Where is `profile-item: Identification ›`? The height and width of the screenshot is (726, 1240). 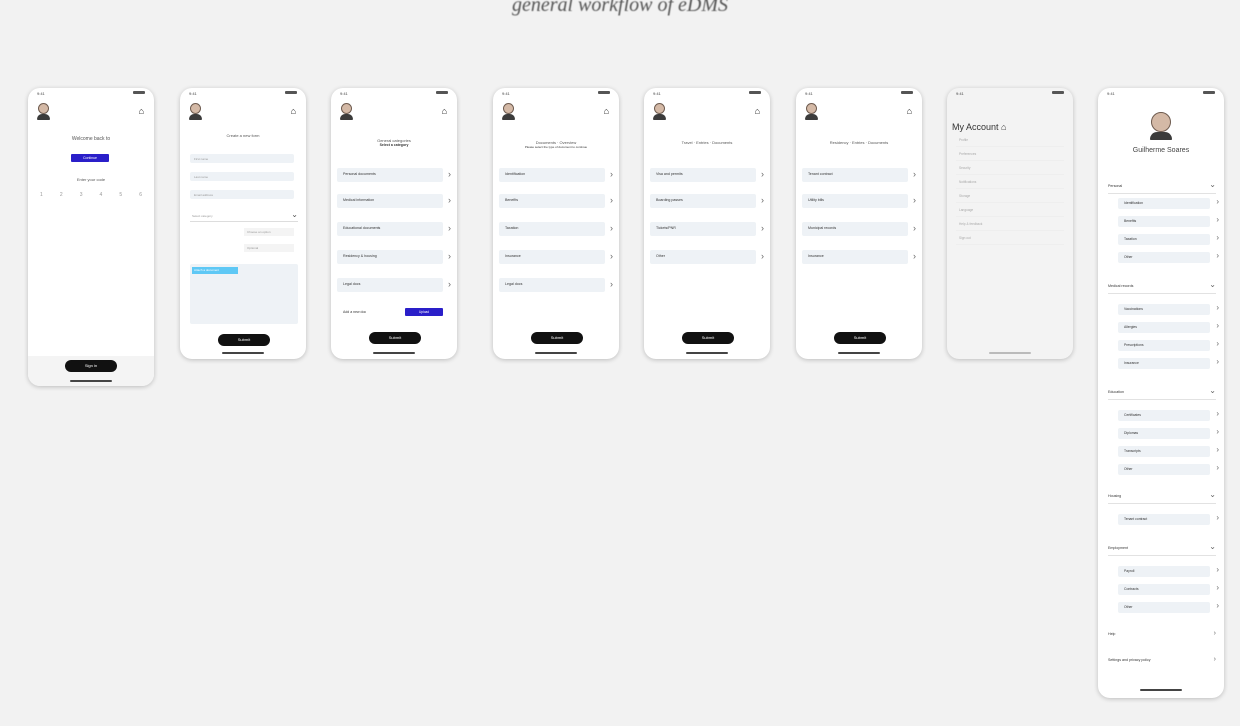
profile-item: Identification › is located at coordinates (1168, 203).